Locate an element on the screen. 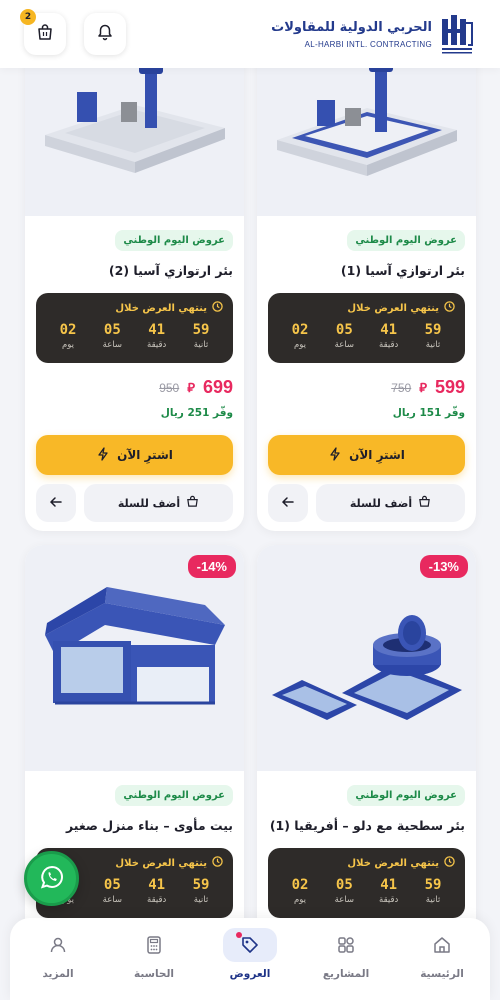 The height and width of the screenshot is (1000, 500). current-price: 699 is located at coordinates (217, 387).